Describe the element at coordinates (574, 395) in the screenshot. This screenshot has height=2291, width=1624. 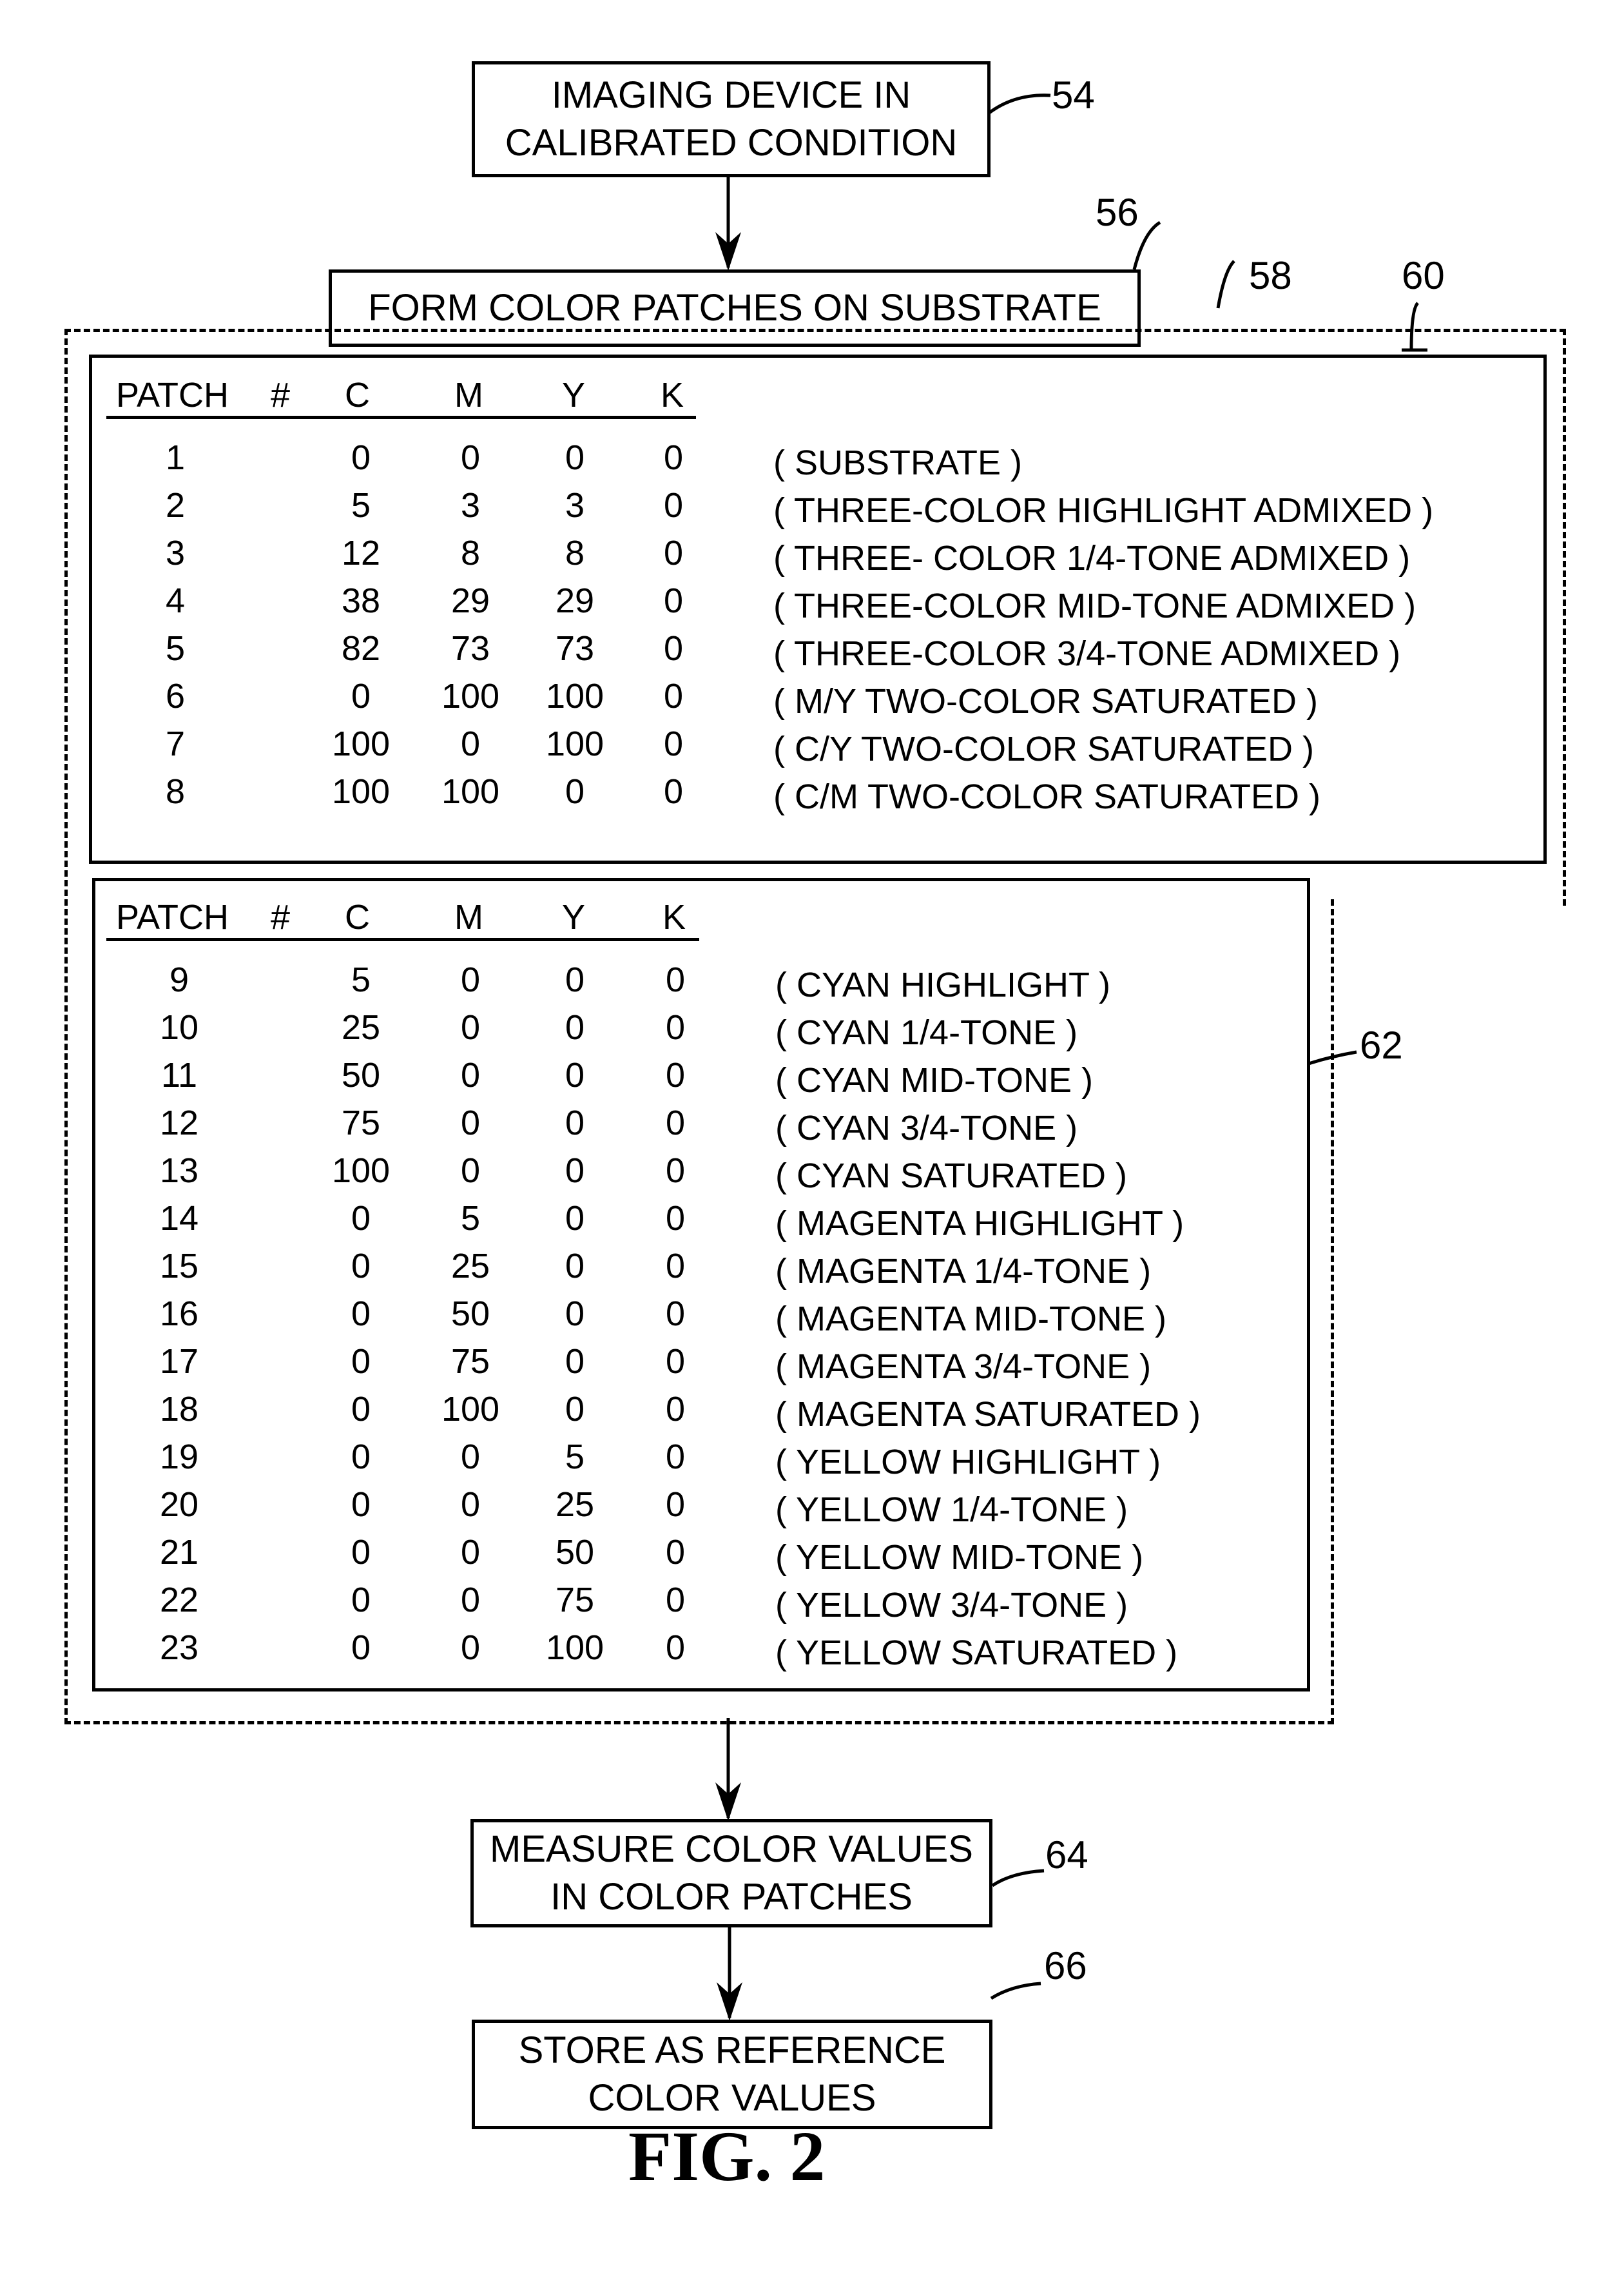
I see `header-y: Y` at that location.